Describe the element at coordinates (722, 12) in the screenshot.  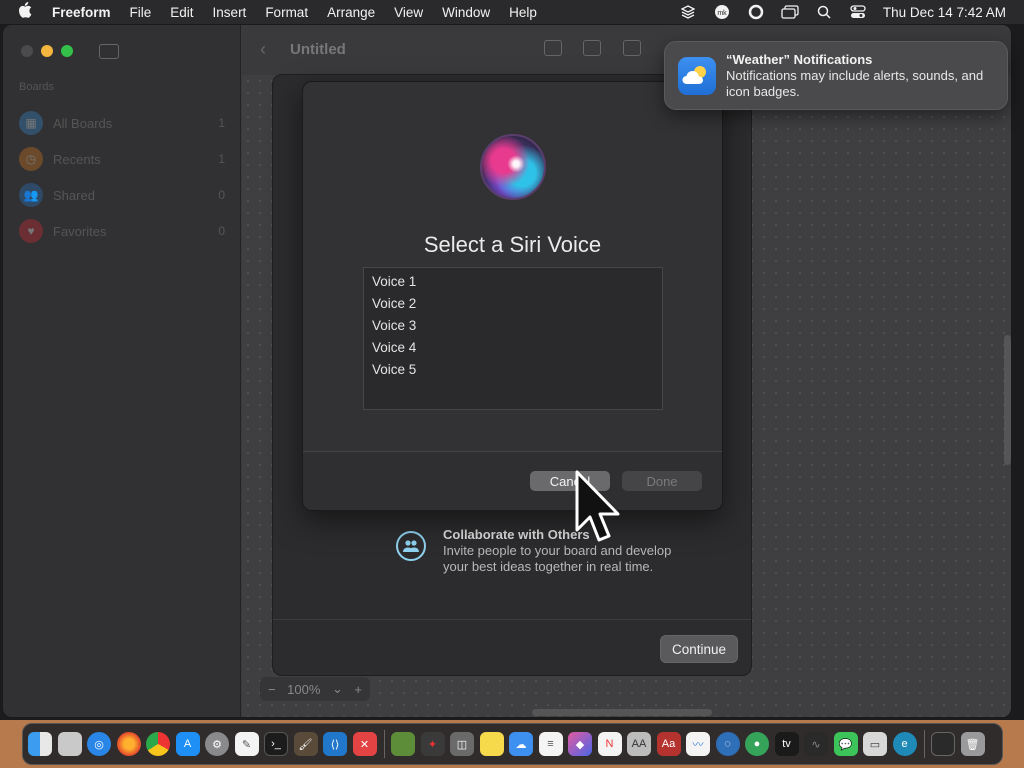
I see `text-input-status-icon: mk` at that location.